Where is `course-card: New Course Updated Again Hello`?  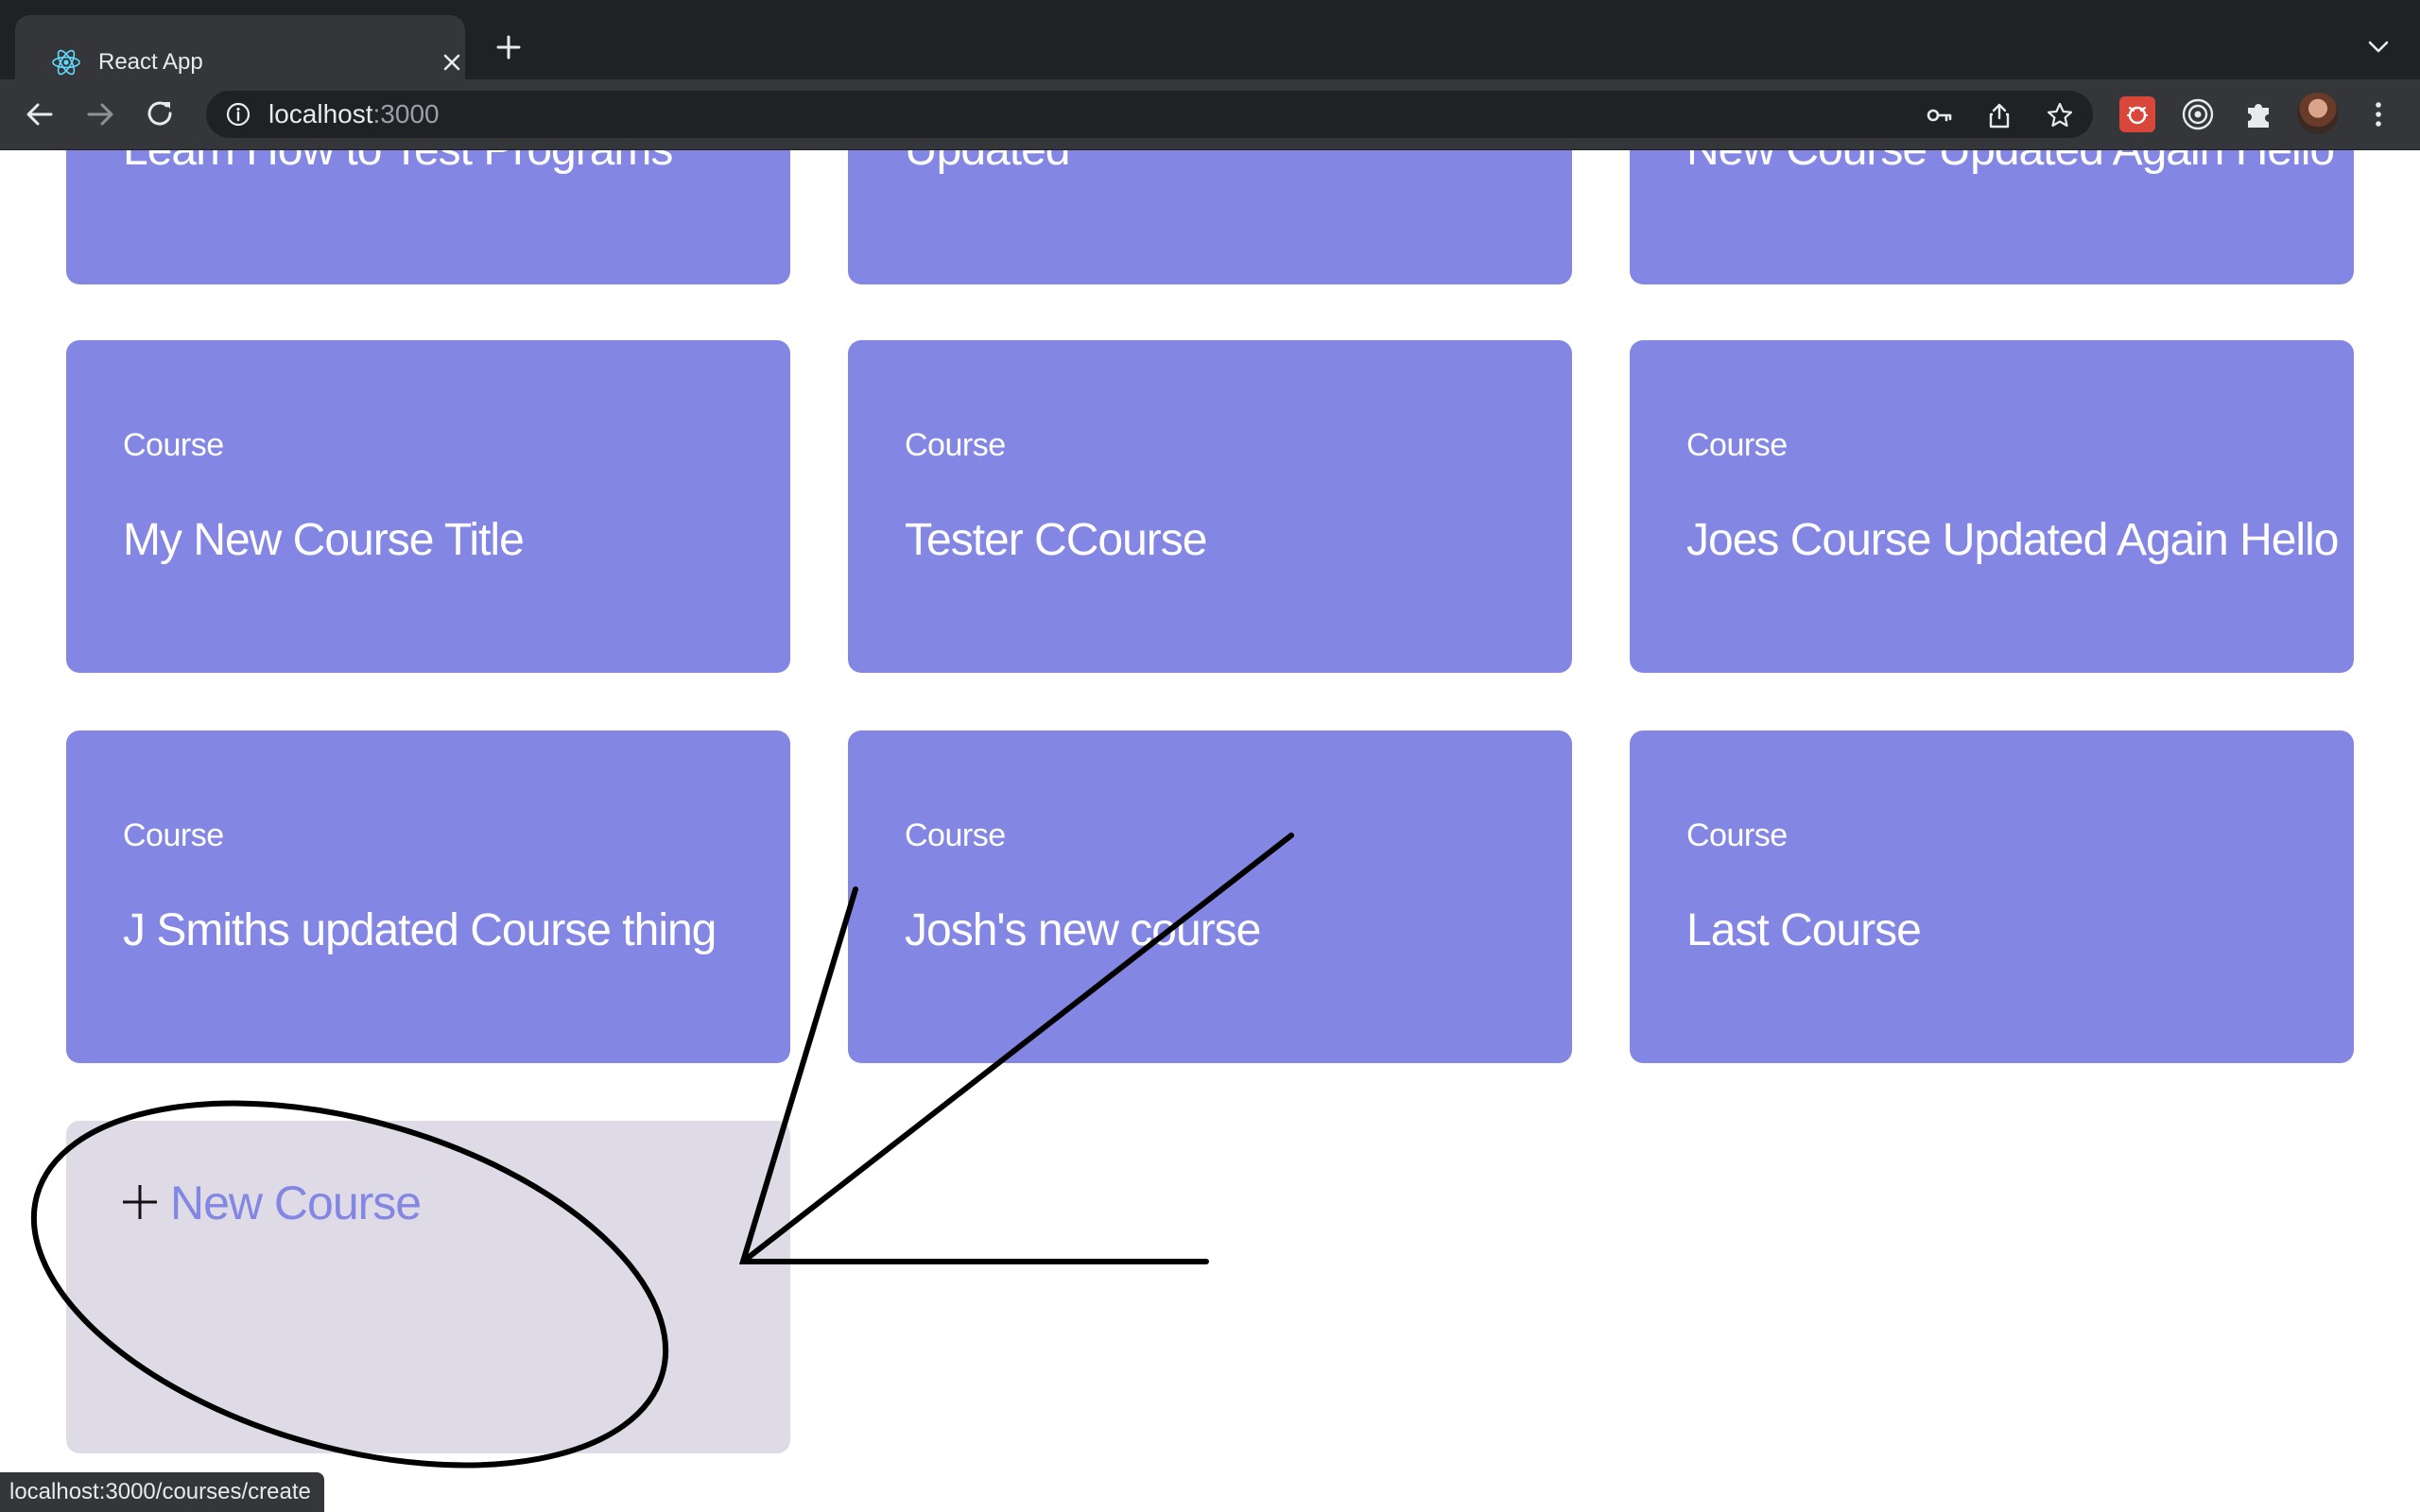 course-card: New Course Updated Again Hello is located at coordinates (1992, 217).